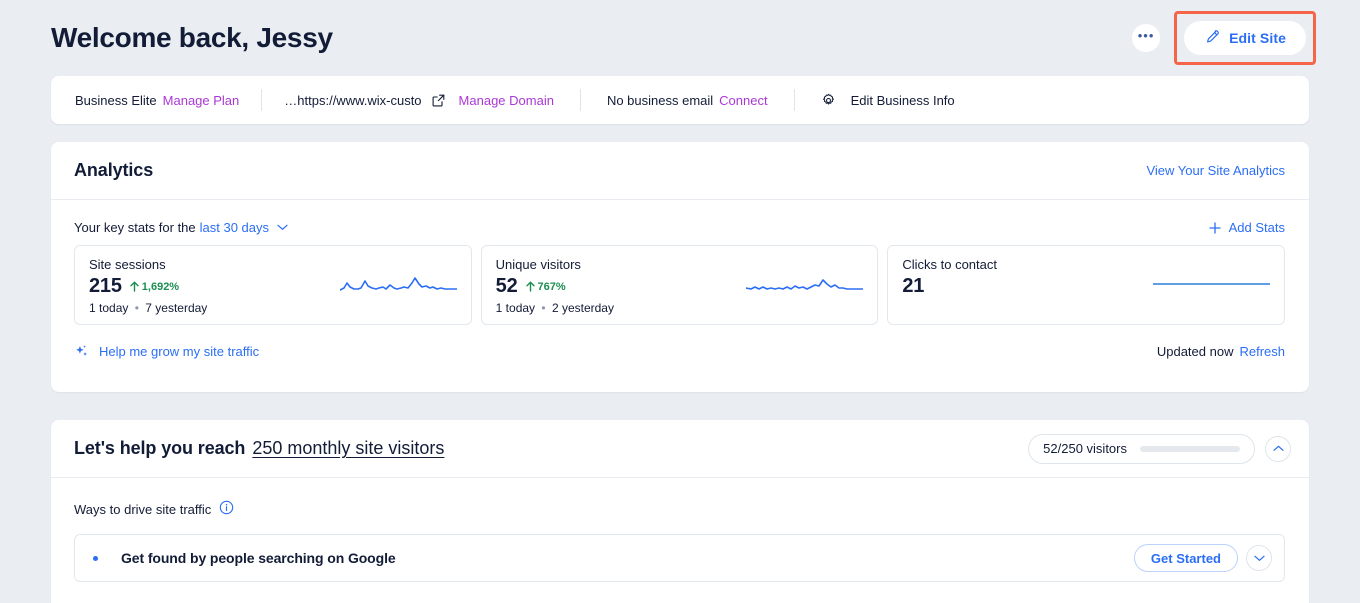 The width and height of the screenshot is (1360, 603). I want to click on stat-value: 21, so click(913, 286).